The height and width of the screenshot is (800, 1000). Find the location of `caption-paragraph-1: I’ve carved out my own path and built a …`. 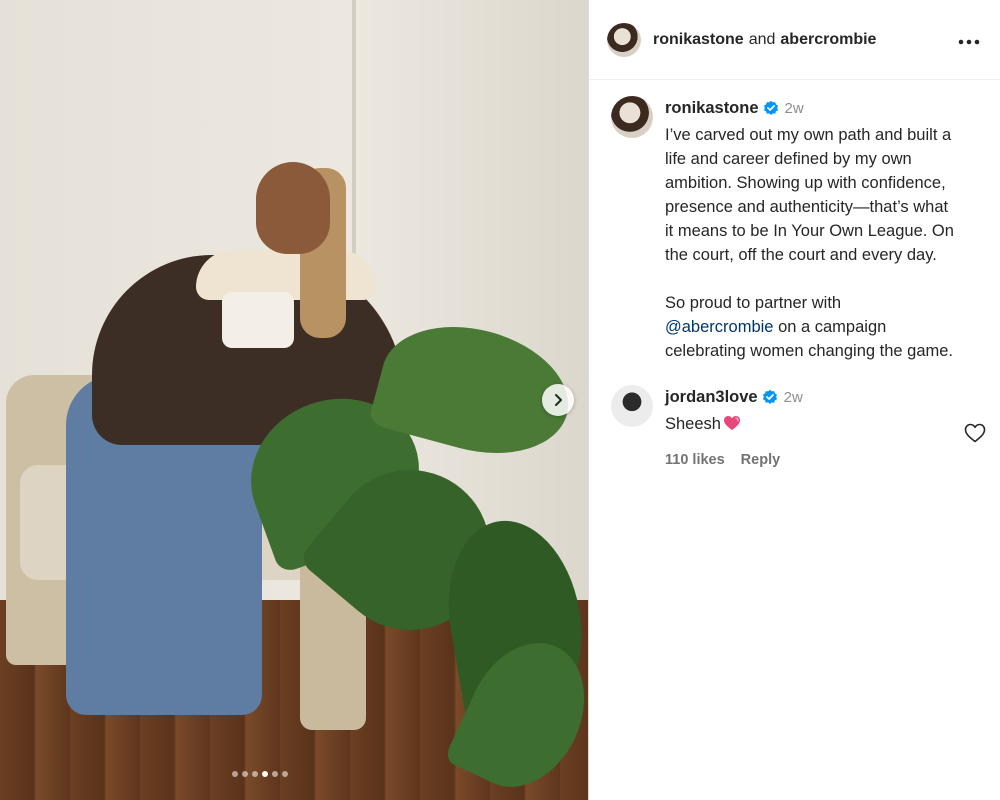

caption-paragraph-1: I’ve carved out my own path and built a … is located at coordinates (809, 195).